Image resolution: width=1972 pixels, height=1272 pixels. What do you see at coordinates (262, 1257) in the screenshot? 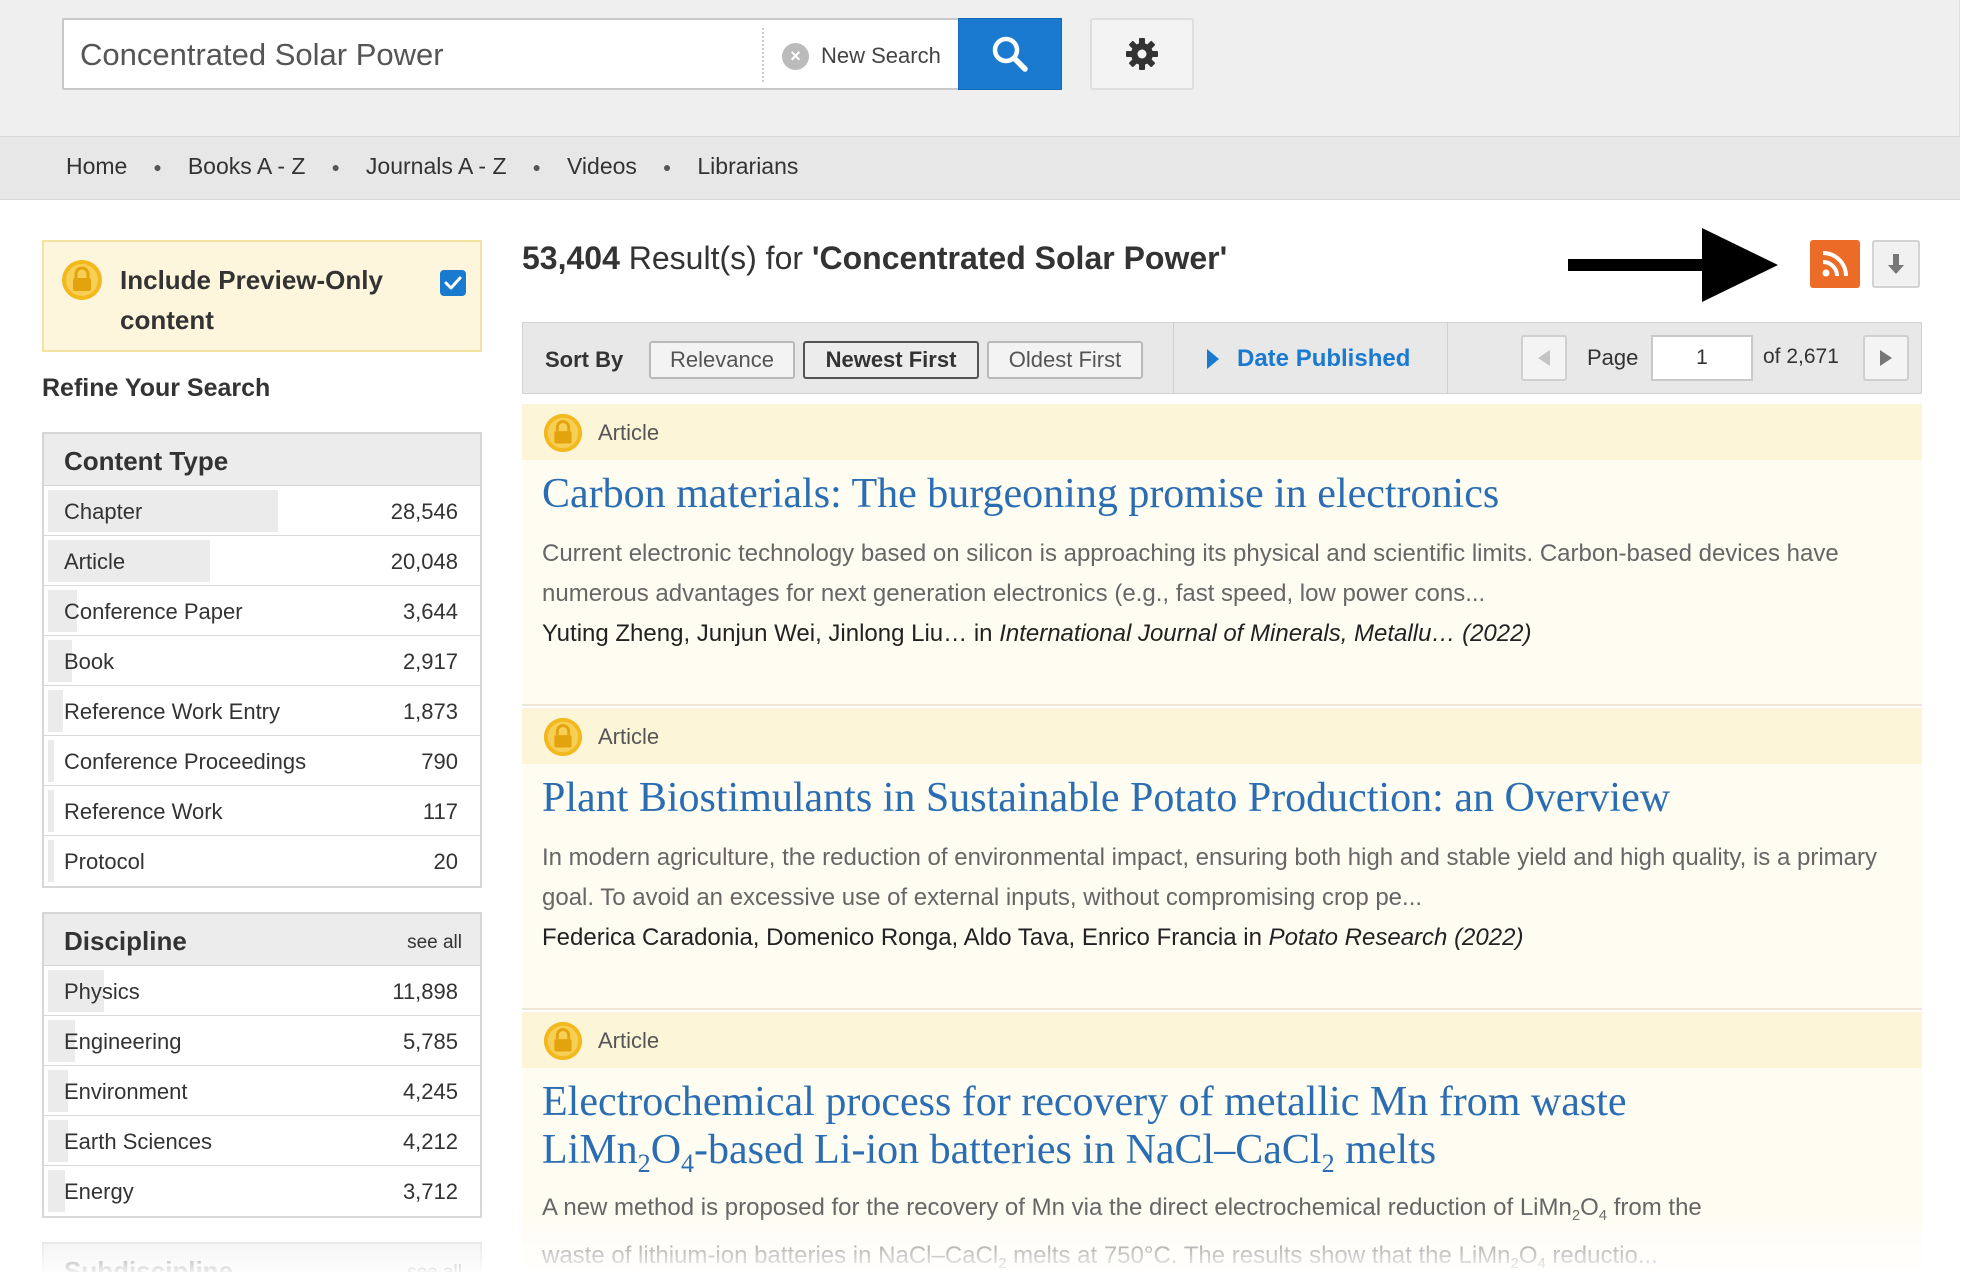
I see `facet-subdiscipline: Subdiscipline see all` at bounding box center [262, 1257].